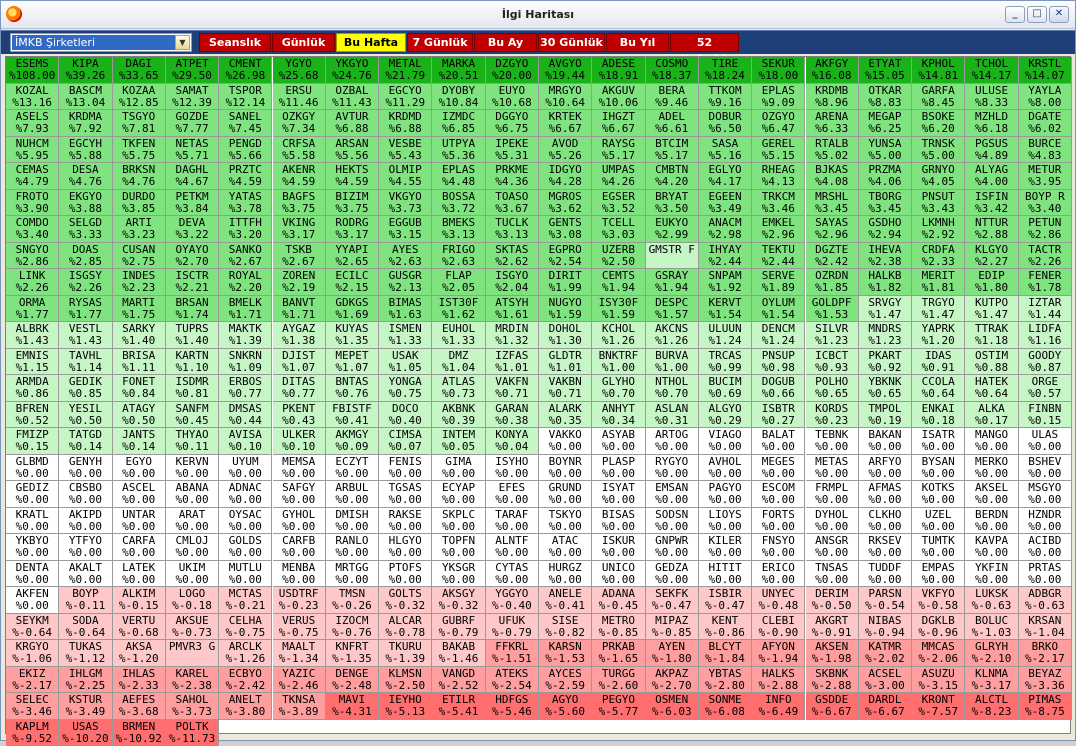 The width and height of the screenshot is (1076, 746). Describe the element at coordinates (352, 415) in the screenshot. I see `stock-cell: FBISTF%0.41` at that location.